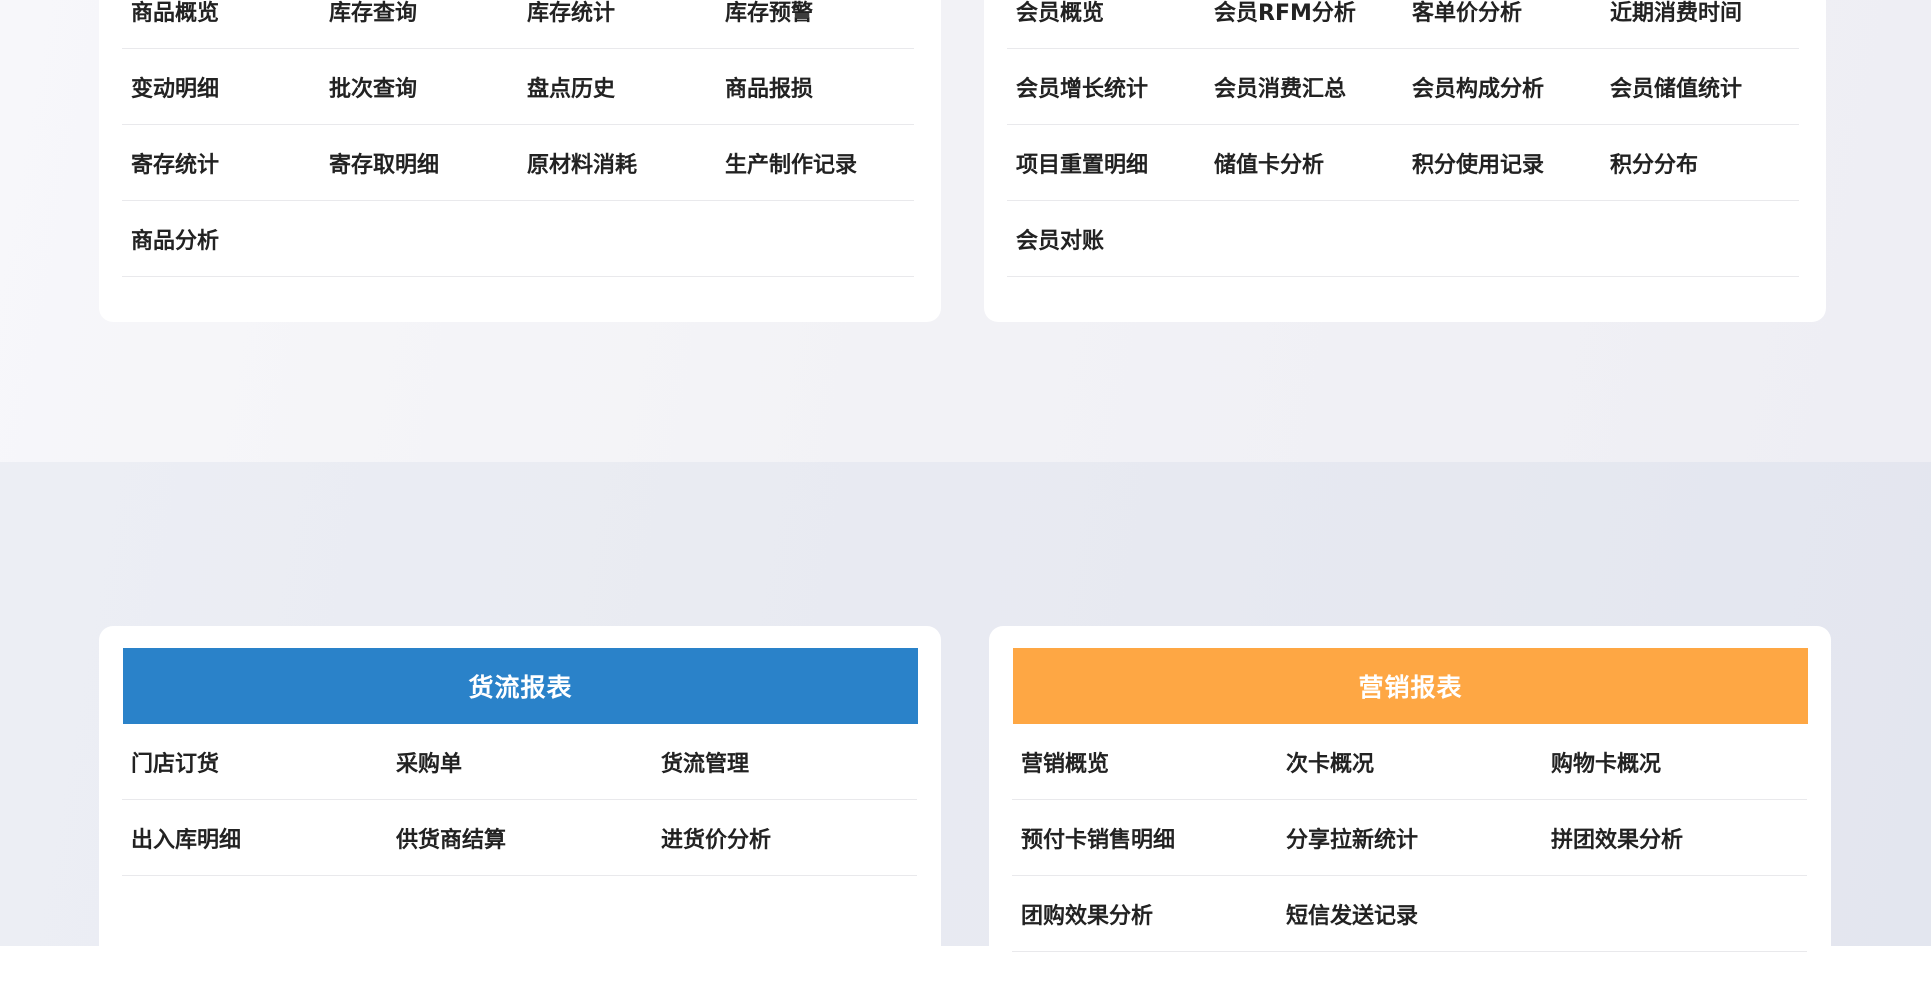 This screenshot has height=986, width=1931. Describe the element at coordinates (419, 24) in the screenshot. I see `menu-item-stock-query: 库存查询` at that location.